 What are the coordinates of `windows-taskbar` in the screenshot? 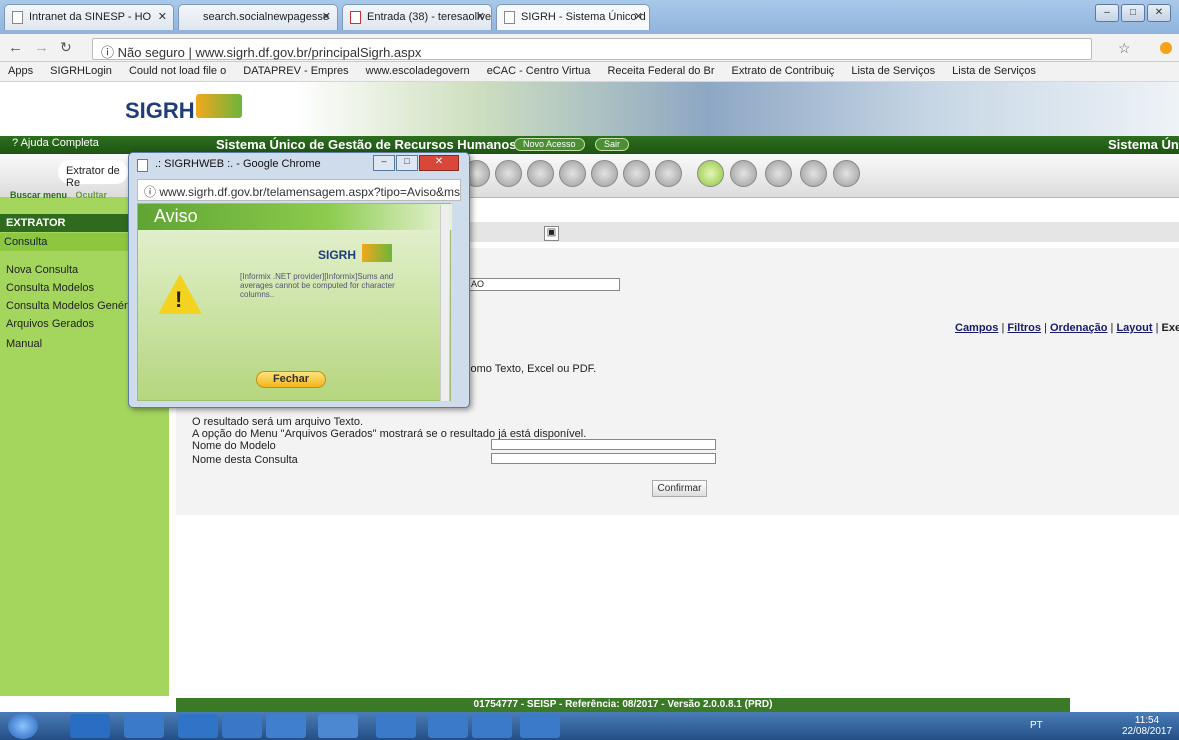 It's located at (589, 726).